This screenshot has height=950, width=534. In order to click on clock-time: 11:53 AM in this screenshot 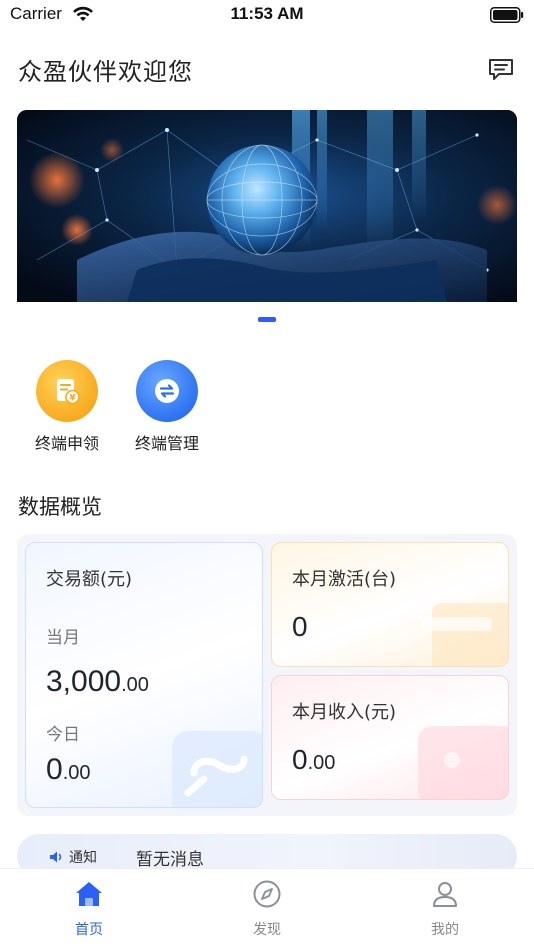, I will do `click(267, 13)`.